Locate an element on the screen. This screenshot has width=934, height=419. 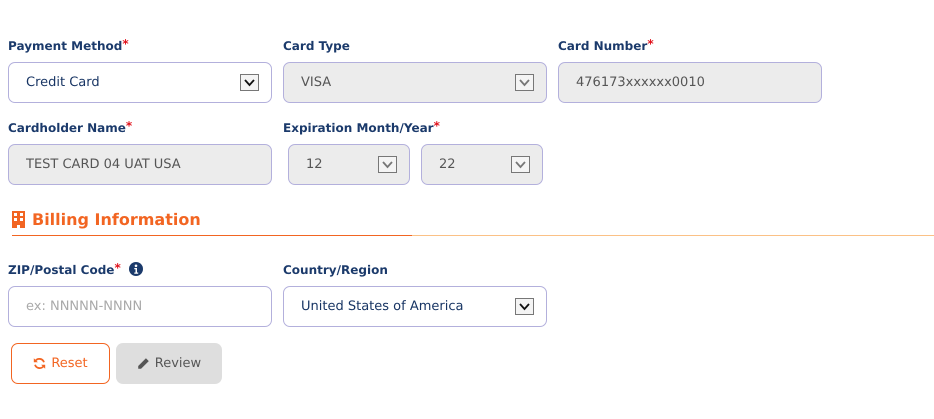
select-field: Credit Card is located at coordinates (140, 82).